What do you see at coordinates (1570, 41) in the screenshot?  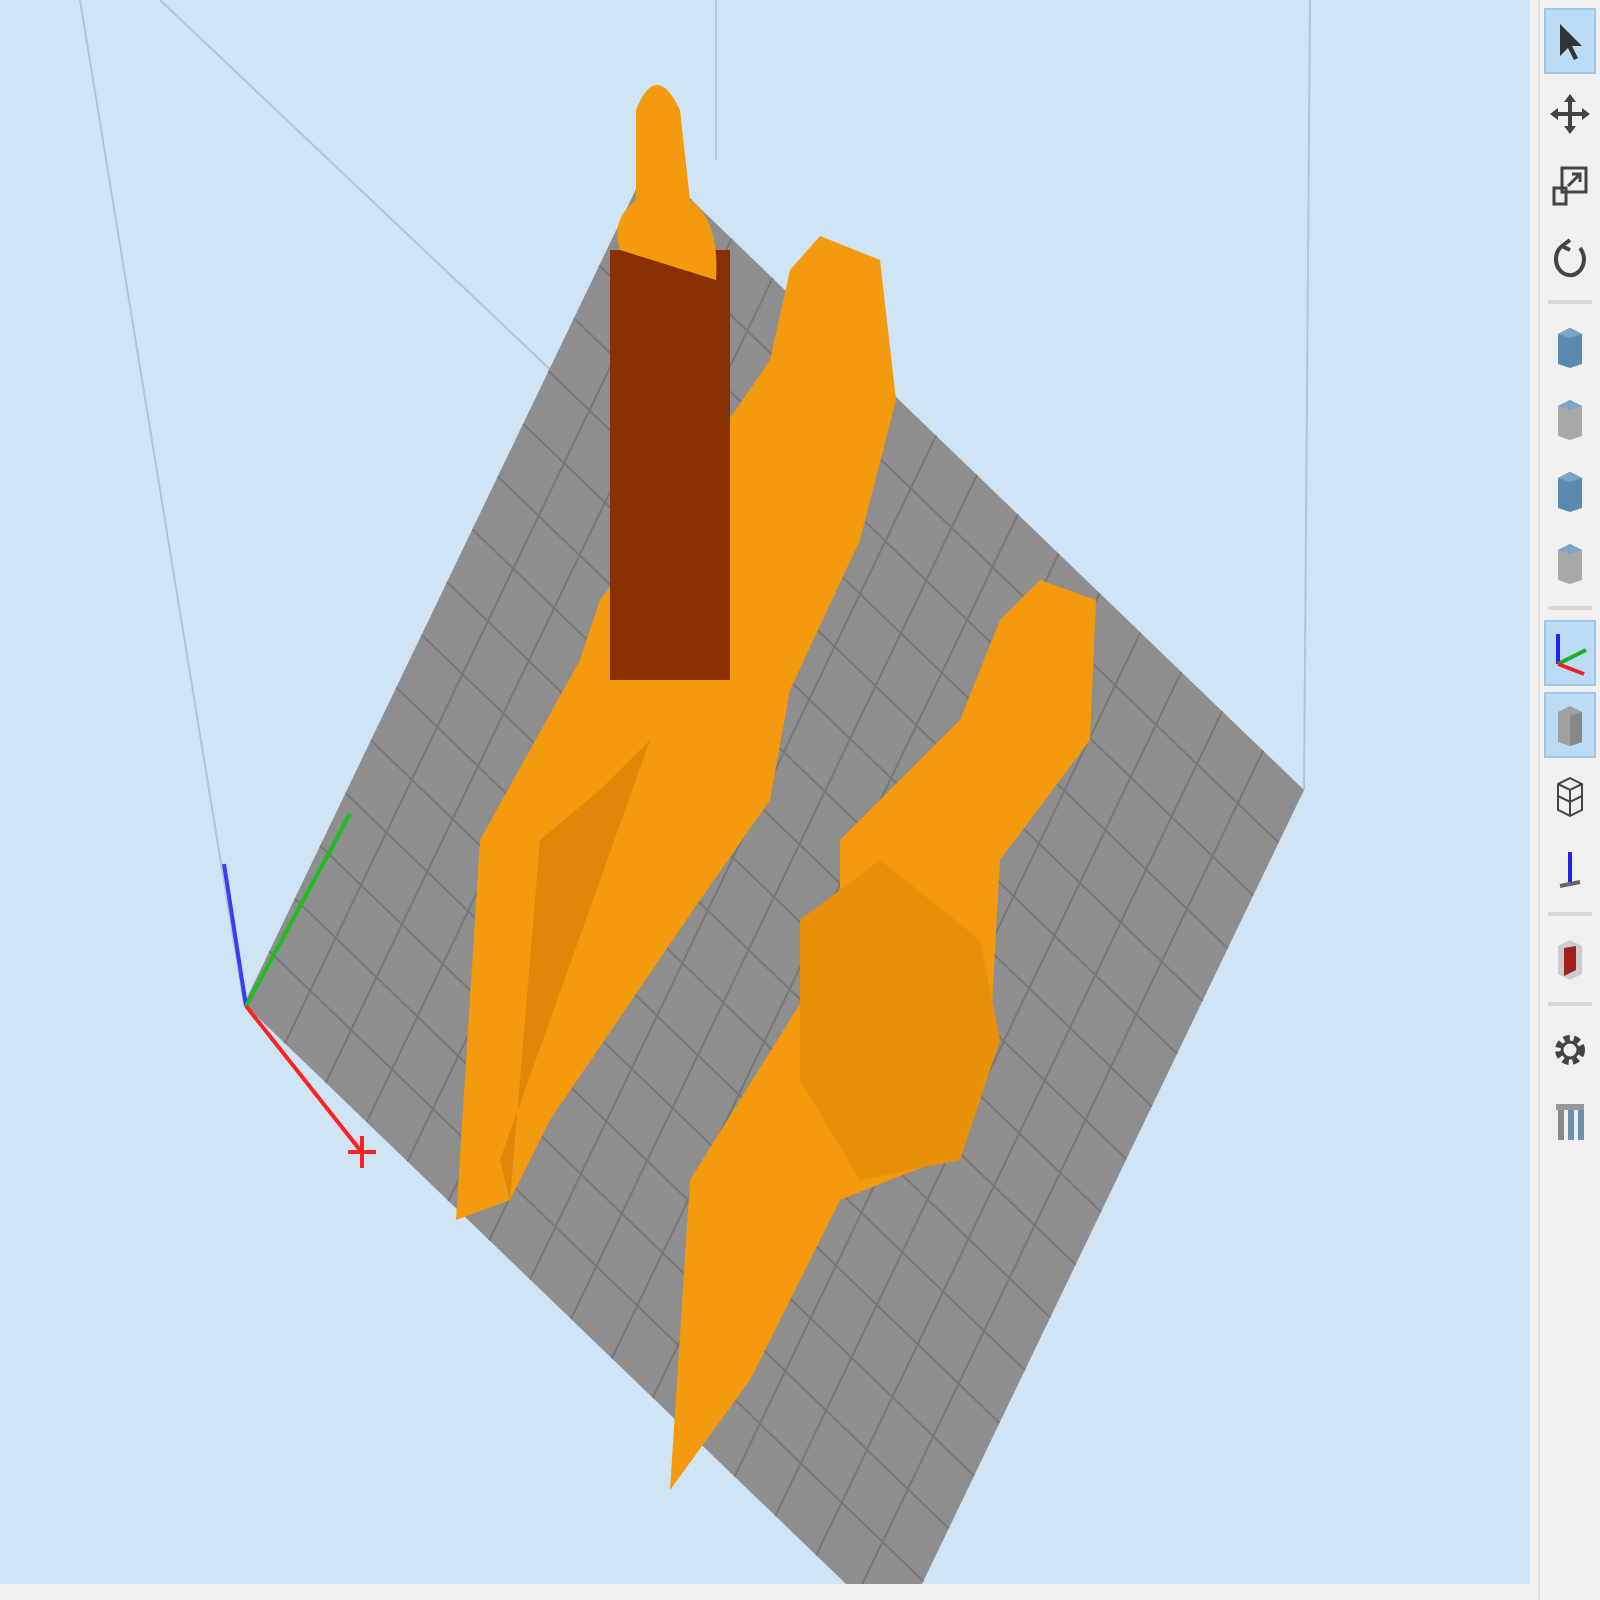 I see `pointer-icon-button` at bounding box center [1570, 41].